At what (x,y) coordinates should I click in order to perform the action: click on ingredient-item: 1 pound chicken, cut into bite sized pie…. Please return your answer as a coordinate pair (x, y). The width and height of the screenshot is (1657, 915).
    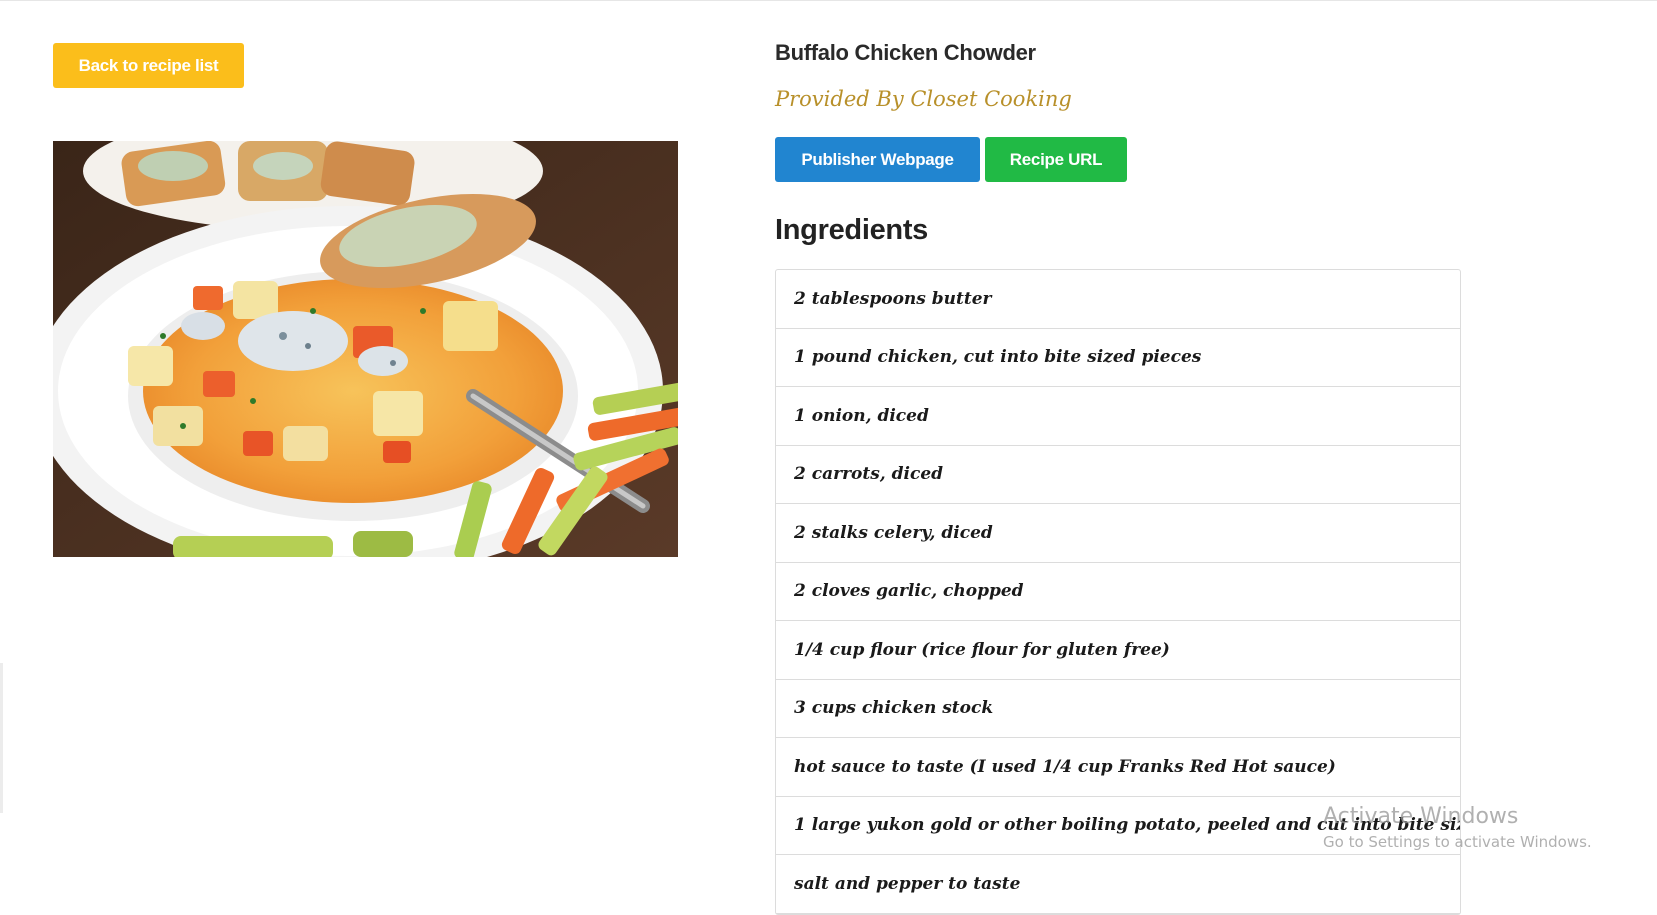
    Looking at the image, I should click on (1118, 358).